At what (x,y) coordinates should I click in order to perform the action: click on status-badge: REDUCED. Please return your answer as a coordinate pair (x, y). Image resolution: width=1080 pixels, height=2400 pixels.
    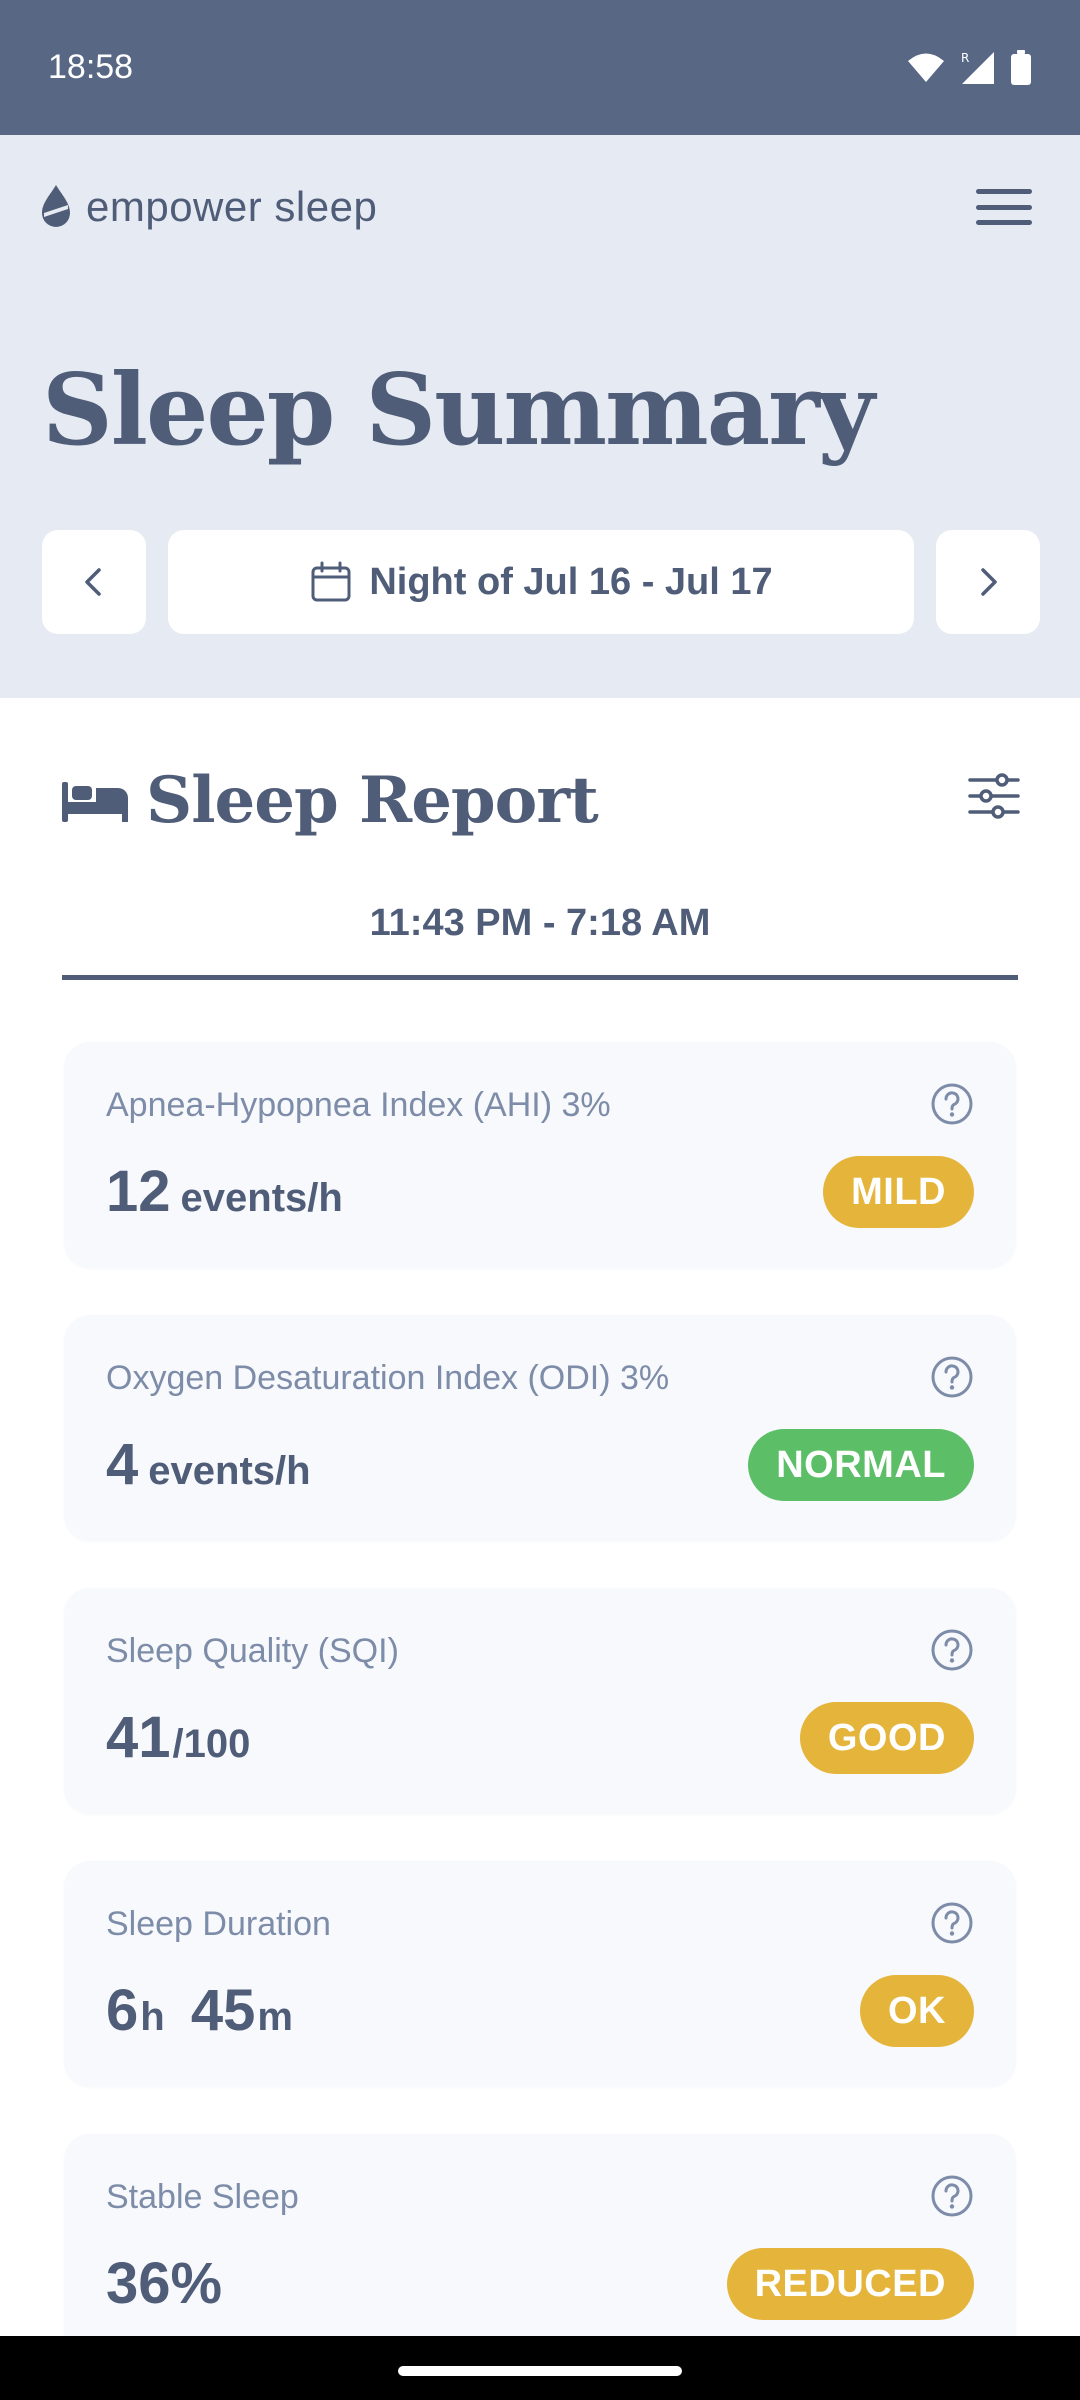
    Looking at the image, I should click on (850, 2284).